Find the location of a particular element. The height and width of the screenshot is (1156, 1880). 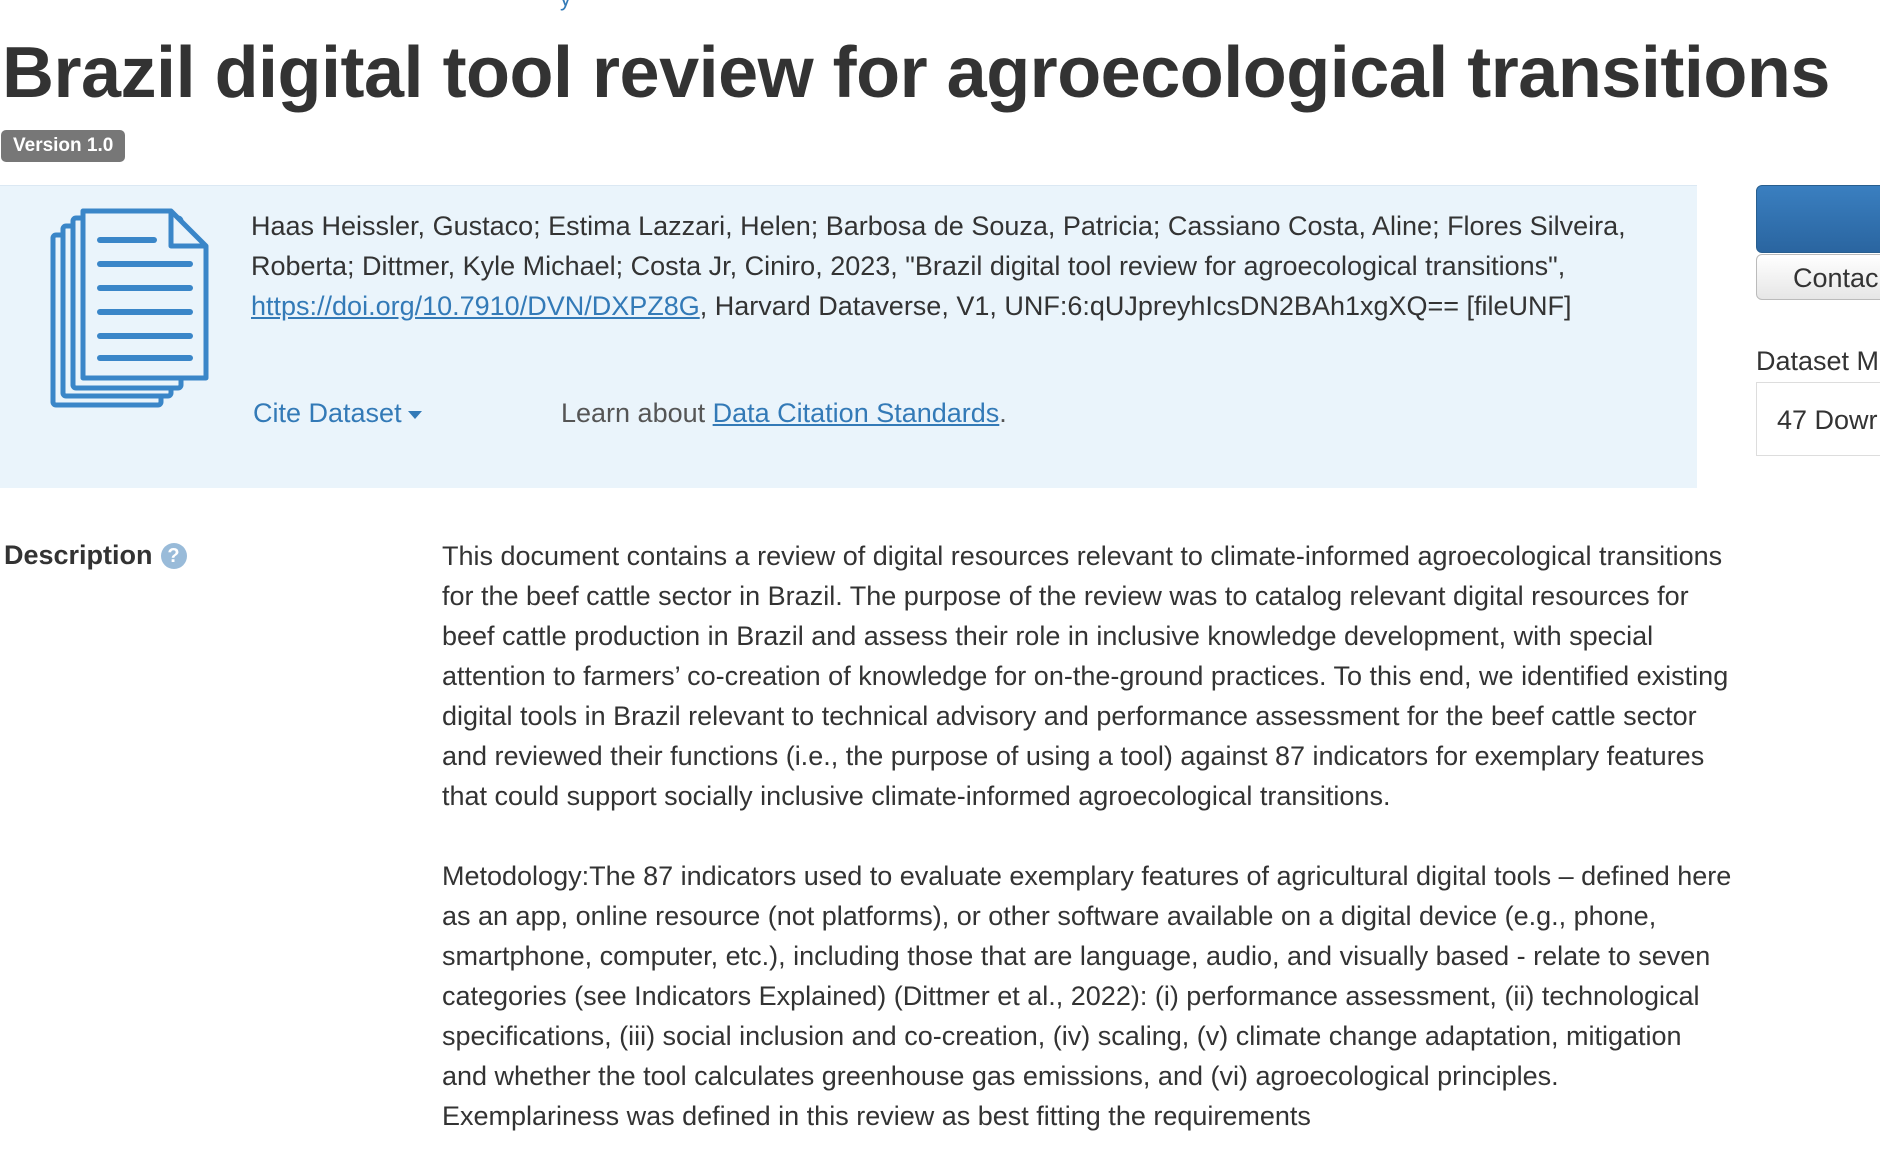

description-label-text: Description is located at coordinates (78, 555).